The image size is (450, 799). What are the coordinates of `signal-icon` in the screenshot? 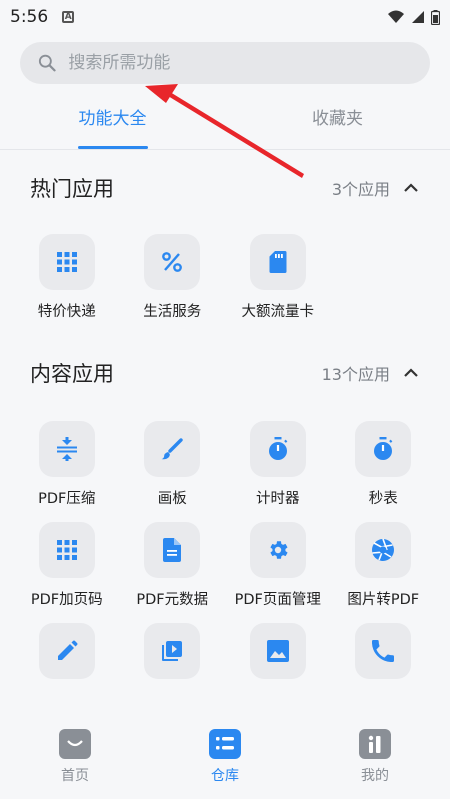 It's located at (418, 17).